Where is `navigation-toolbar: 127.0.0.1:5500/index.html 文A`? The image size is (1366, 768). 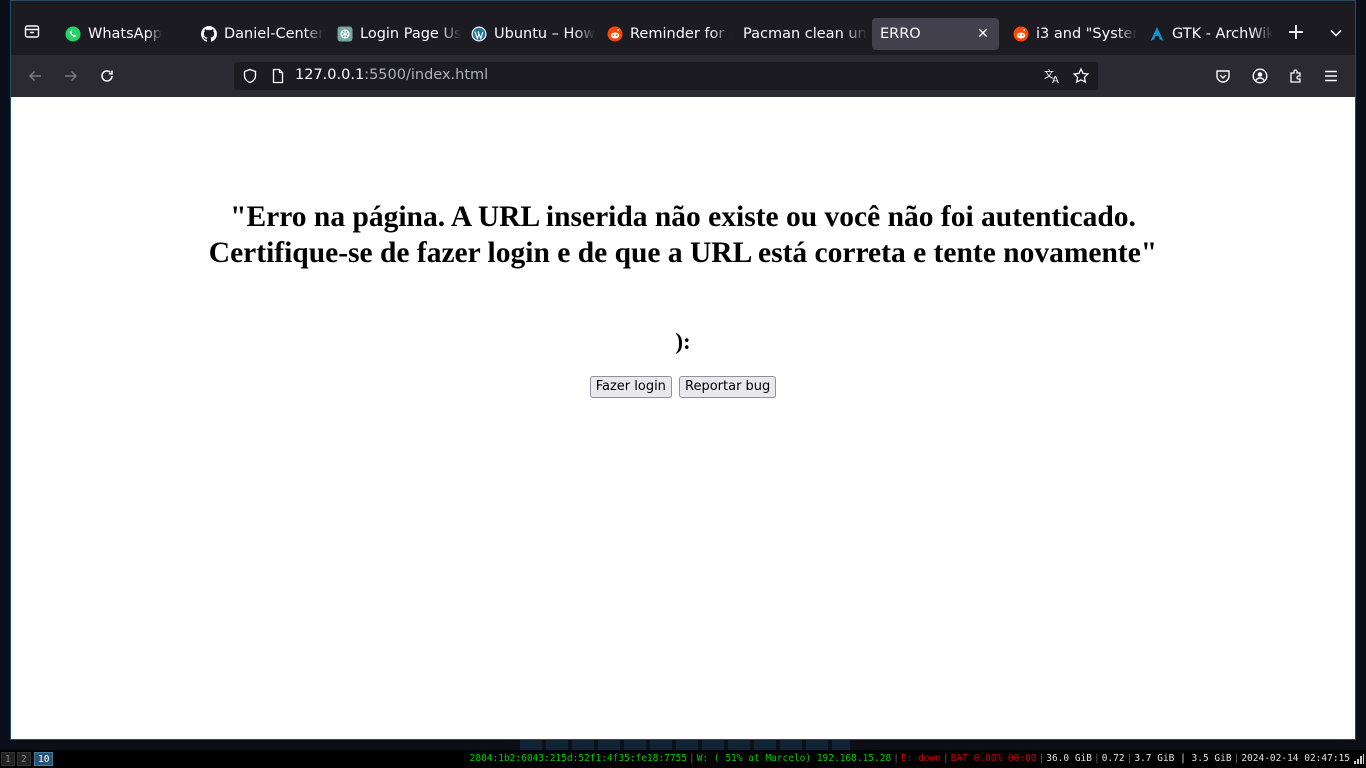 navigation-toolbar: 127.0.0.1:5500/index.html 文A is located at coordinates (683, 76).